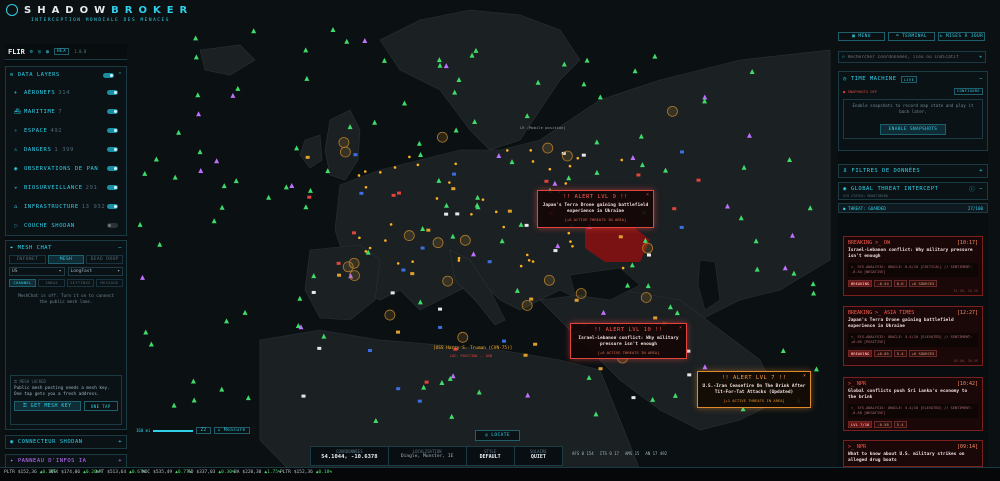  What do you see at coordinates (66, 442) in the screenshot?
I see `shodan-connector: ◉ CONNECTEUR SHODAN +` at bounding box center [66, 442].